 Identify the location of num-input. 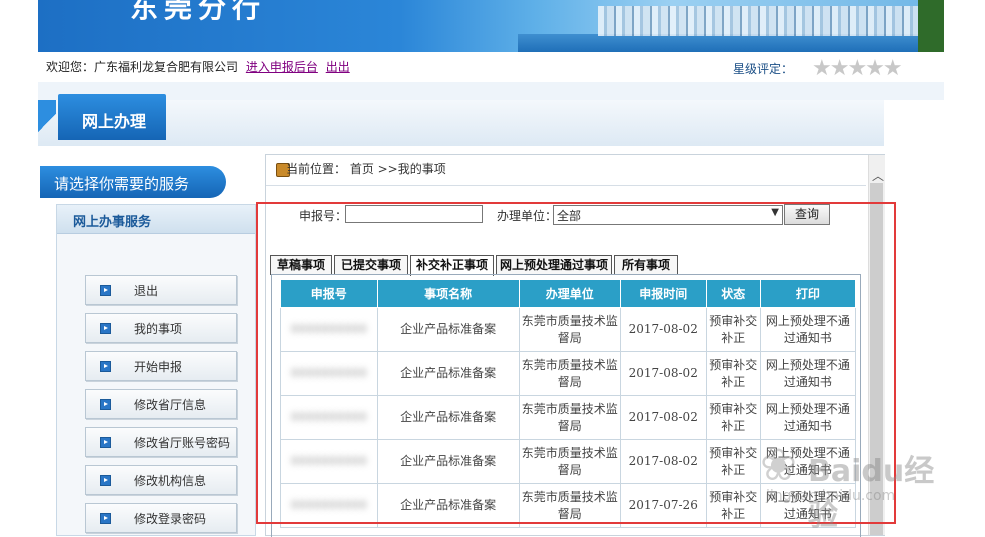
(414, 214).